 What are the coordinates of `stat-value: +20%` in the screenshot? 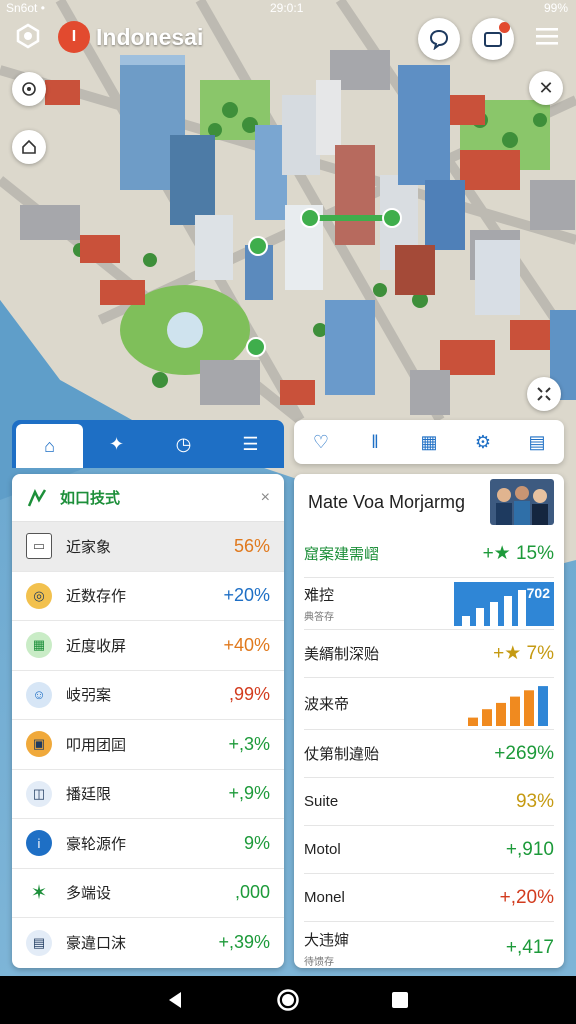 It's located at (246, 595).